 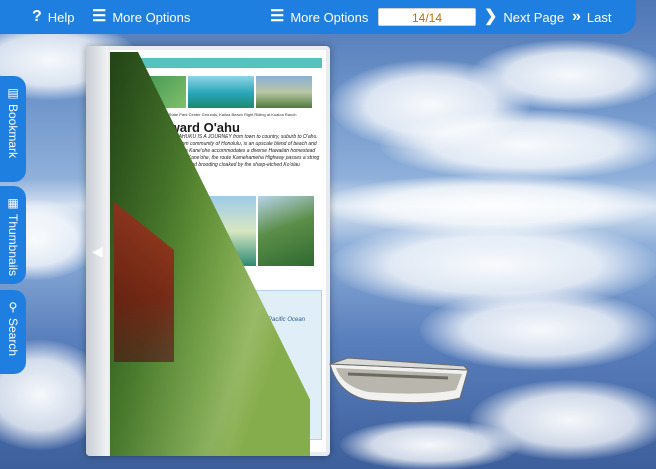 I want to click on last-page-button: » Last, so click(x=591, y=17).